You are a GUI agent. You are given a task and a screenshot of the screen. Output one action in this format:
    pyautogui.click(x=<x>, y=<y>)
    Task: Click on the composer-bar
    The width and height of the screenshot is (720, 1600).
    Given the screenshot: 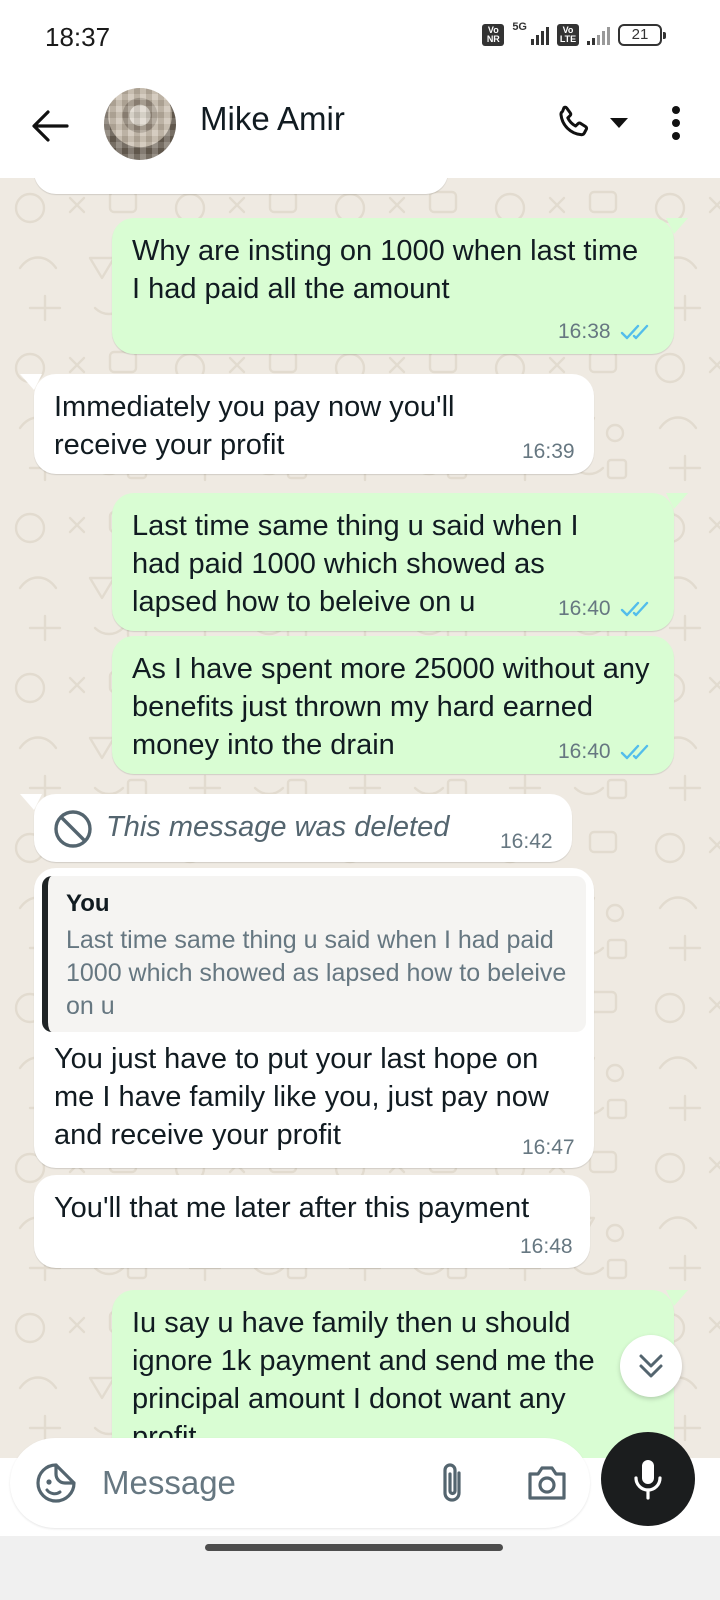 What is the action you would take?
    pyautogui.click(x=360, y=1515)
    